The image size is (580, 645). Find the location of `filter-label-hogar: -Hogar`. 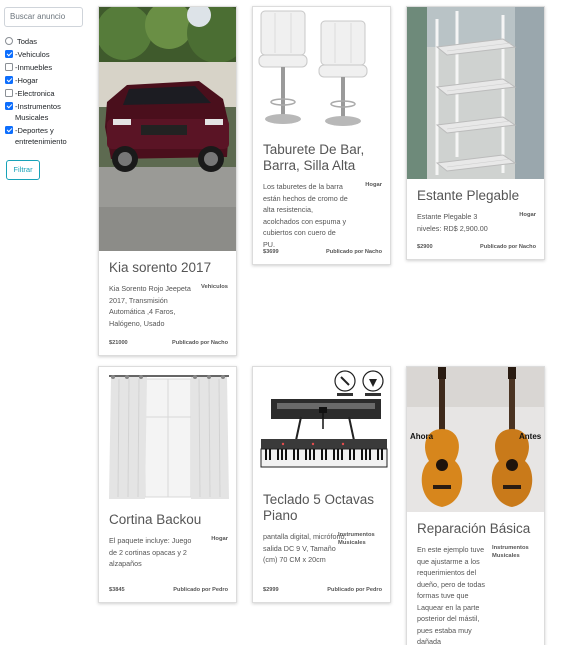

filter-label-hogar: -Hogar is located at coordinates (26, 80).